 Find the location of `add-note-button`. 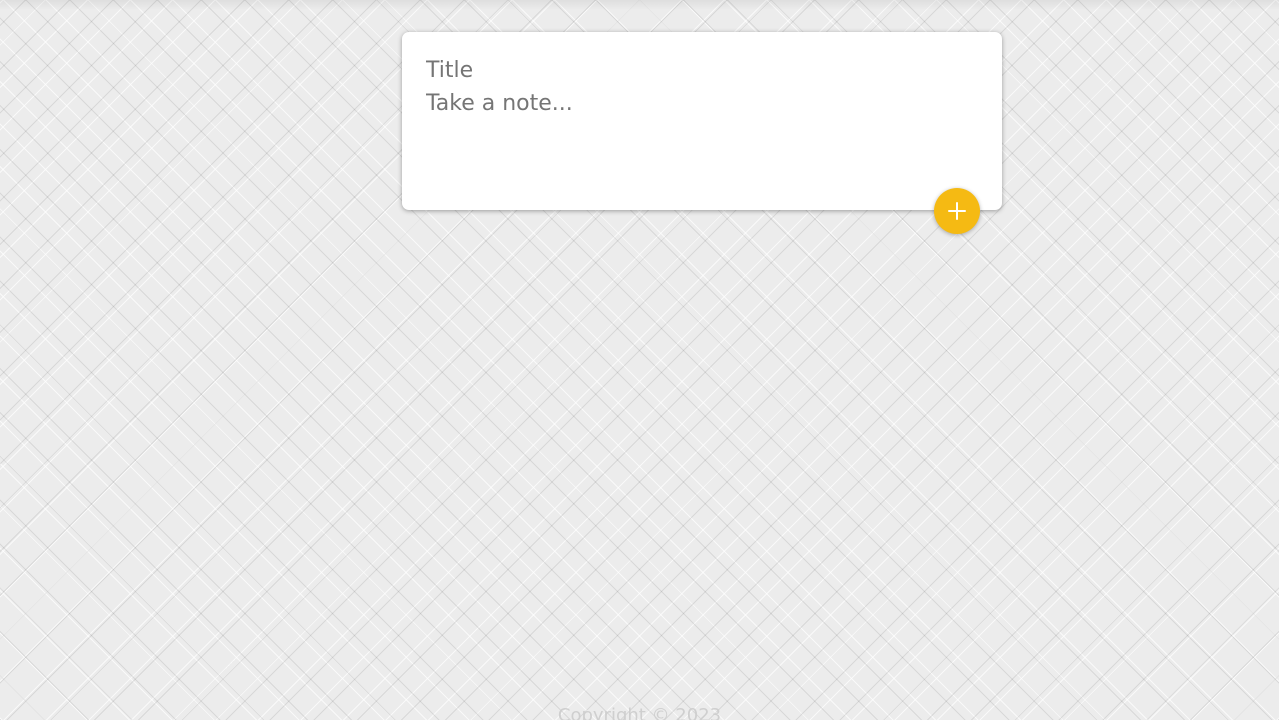

add-note-button is located at coordinates (957, 211).